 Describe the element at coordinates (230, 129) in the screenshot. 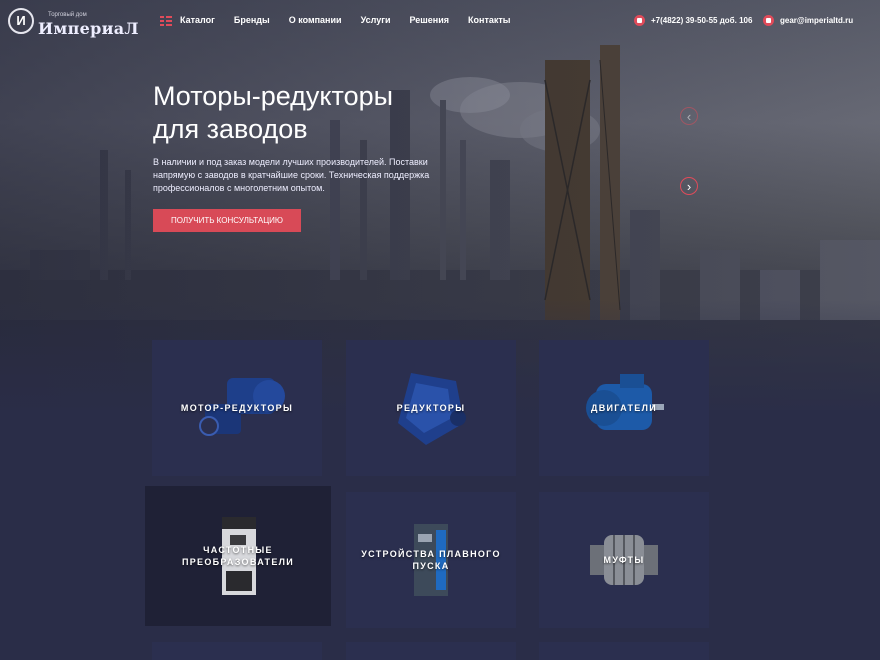

I see `hero-title-line2: для заводов` at that location.